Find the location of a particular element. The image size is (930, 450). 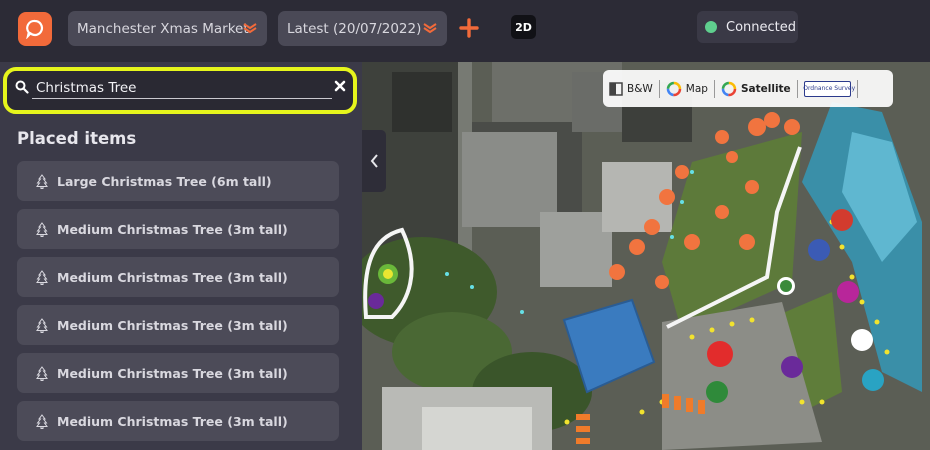

divider is located at coordinates (857, 88).